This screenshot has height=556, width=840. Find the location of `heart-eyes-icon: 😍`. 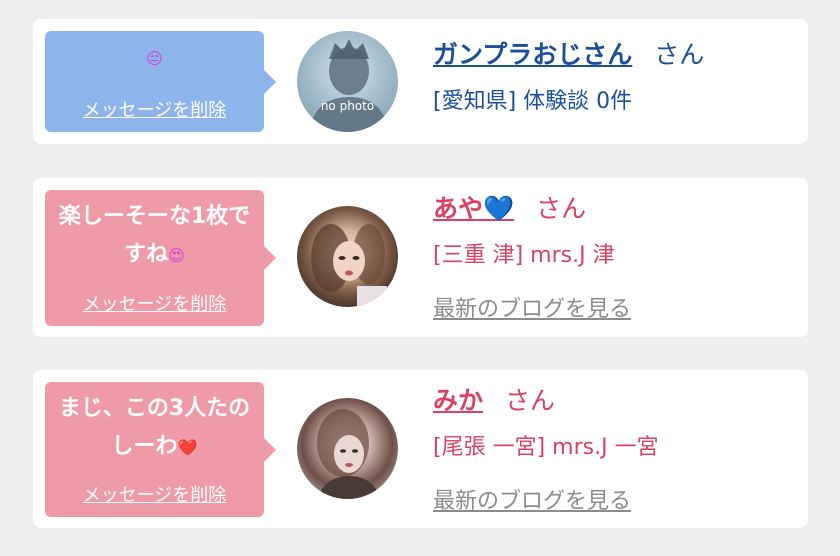

heart-eyes-icon: 😍 is located at coordinates (176, 255).